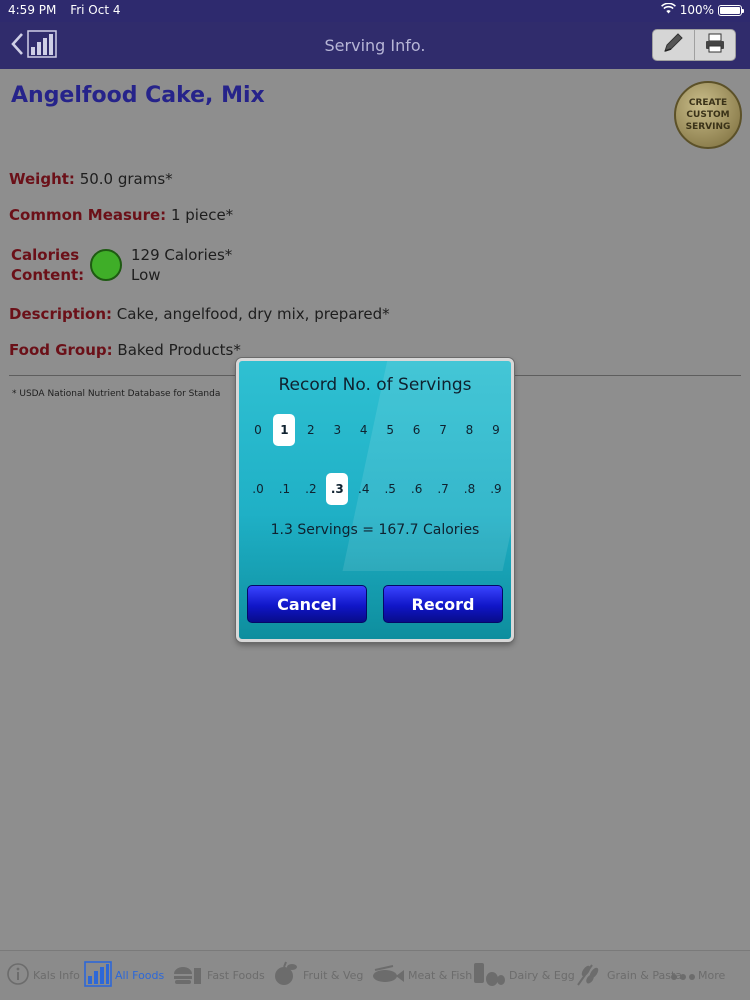 This screenshot has height=1000, width=750. Describe the element at coordinates (48, 265) in the screenshot. I see `calories-content-label: Calories Content:` at that location.